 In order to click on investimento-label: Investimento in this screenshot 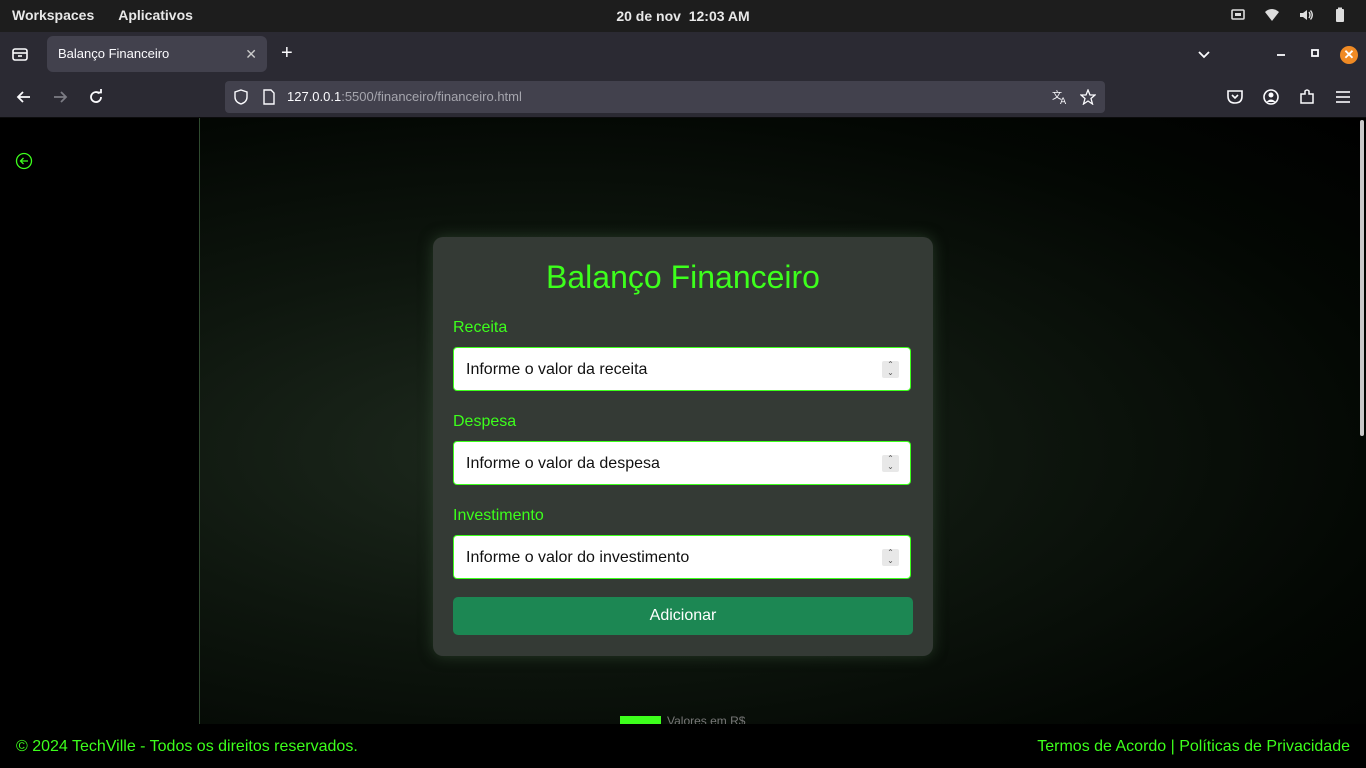, I will do `click(498, 515)`.